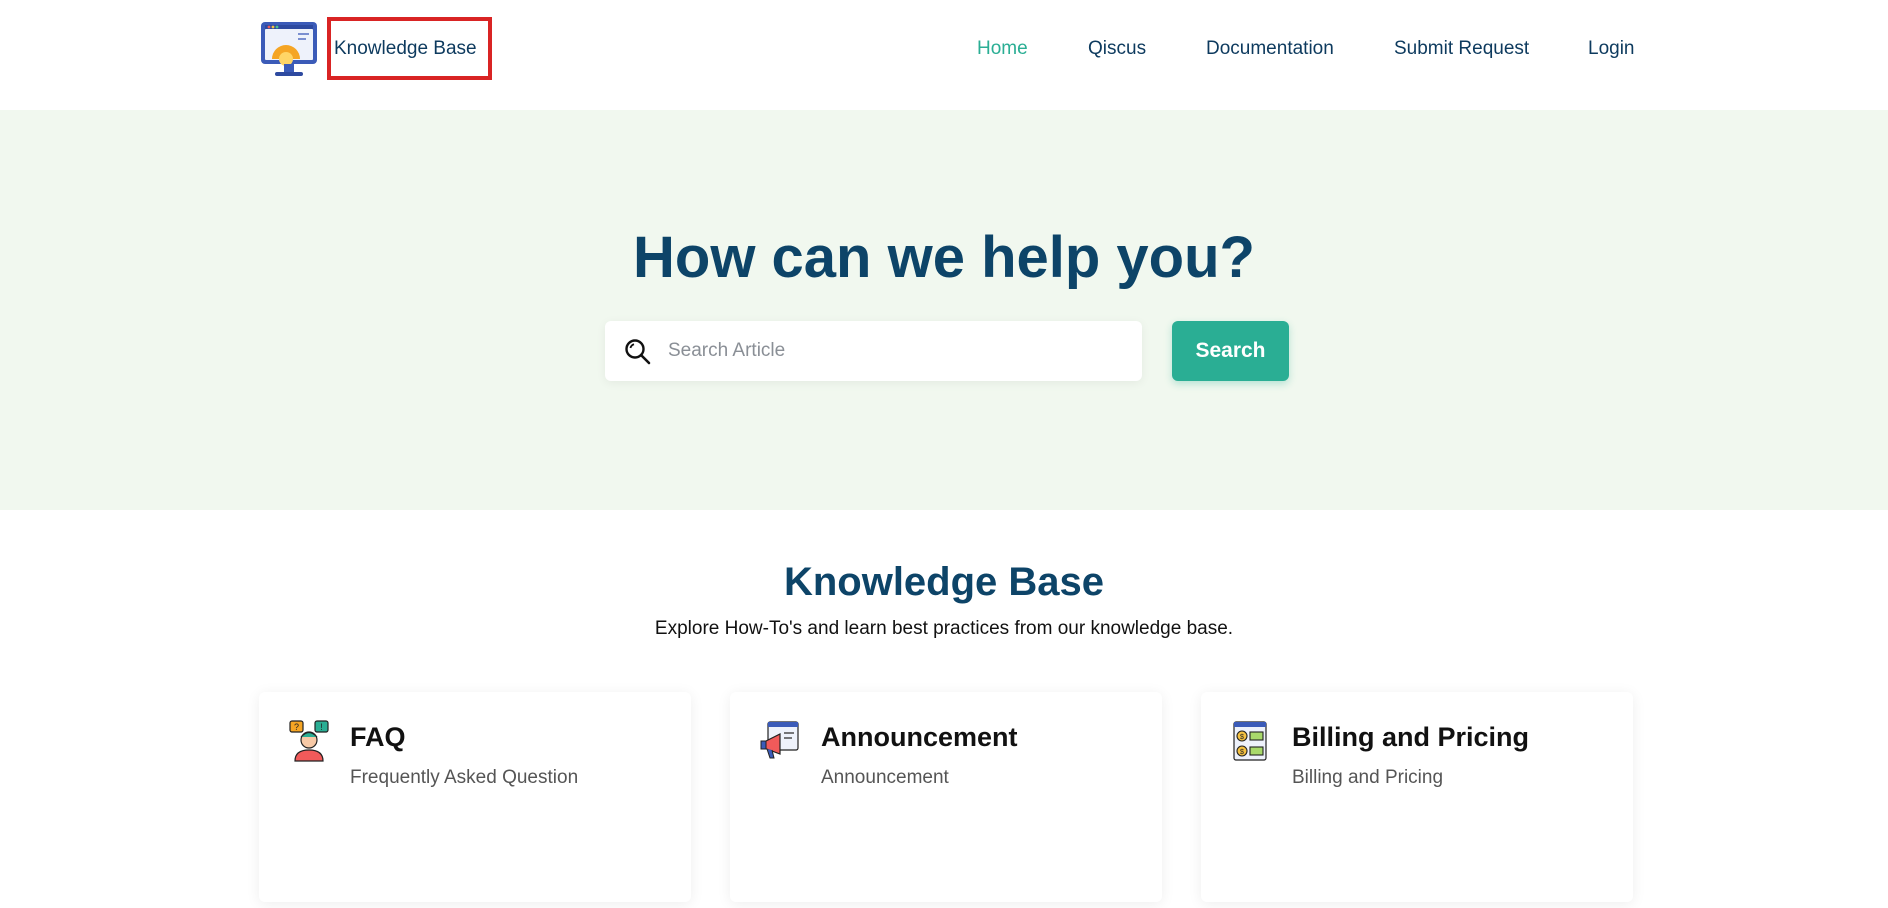 The image size is (1888, 908). I want to click on card-title: Announcement, so click(919, 737).